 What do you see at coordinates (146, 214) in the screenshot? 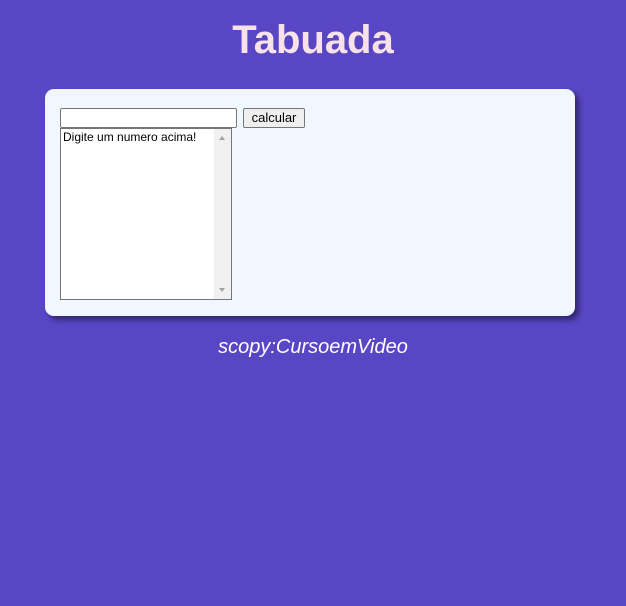
I see `result-listbox: Digite um numero acima!` at bounding box center [146, 214].